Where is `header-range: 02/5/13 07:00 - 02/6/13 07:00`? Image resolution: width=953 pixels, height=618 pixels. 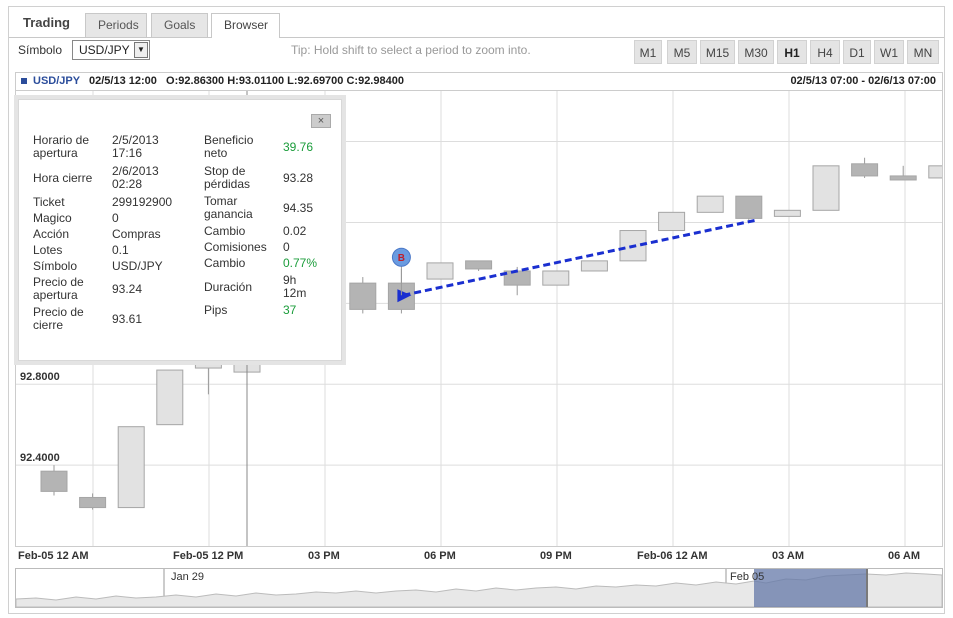 header-range: 02/5/13 07:00 - 02/6/13 07:00 is located at coordinates (863, 81).